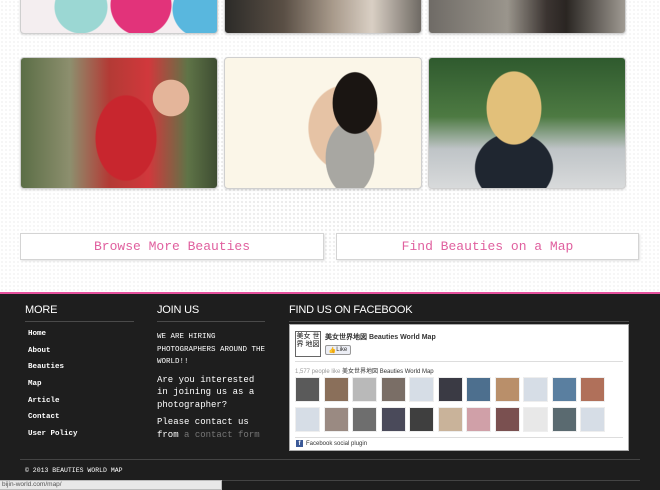  What do you see at coordinates (337, 443) in the screenshot?
I see `plugin-label: Facebook social plugin` at bounding box center [337, 443].